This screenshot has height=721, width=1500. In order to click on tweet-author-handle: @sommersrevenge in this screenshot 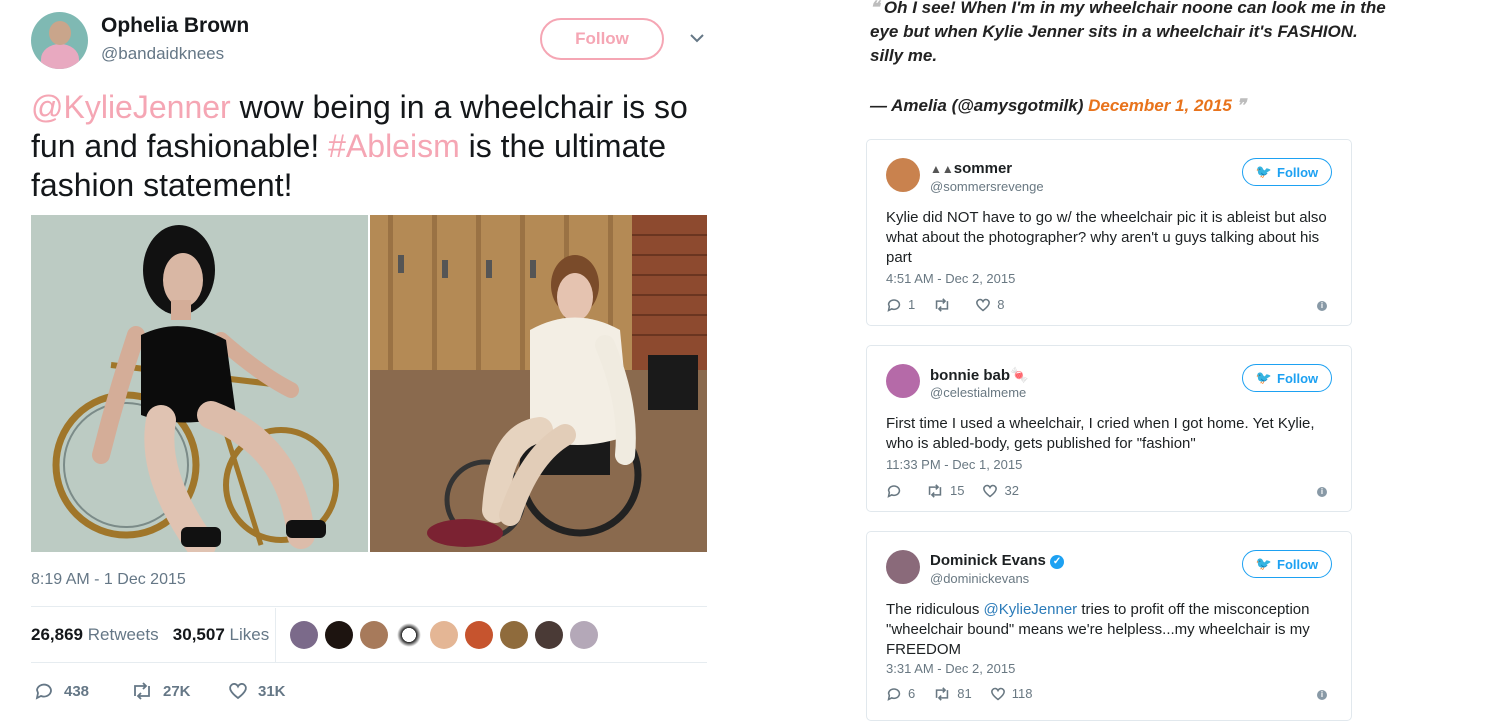, I will do `click(987, 186)`.